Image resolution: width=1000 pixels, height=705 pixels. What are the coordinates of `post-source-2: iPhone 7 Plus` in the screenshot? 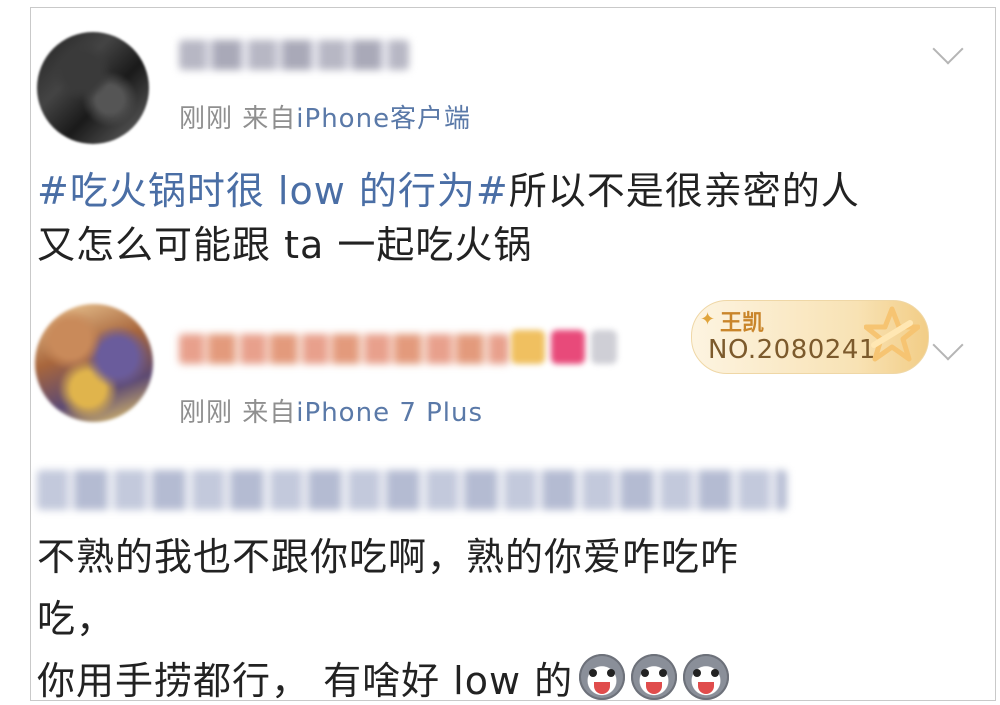 It's located at (390, 413).